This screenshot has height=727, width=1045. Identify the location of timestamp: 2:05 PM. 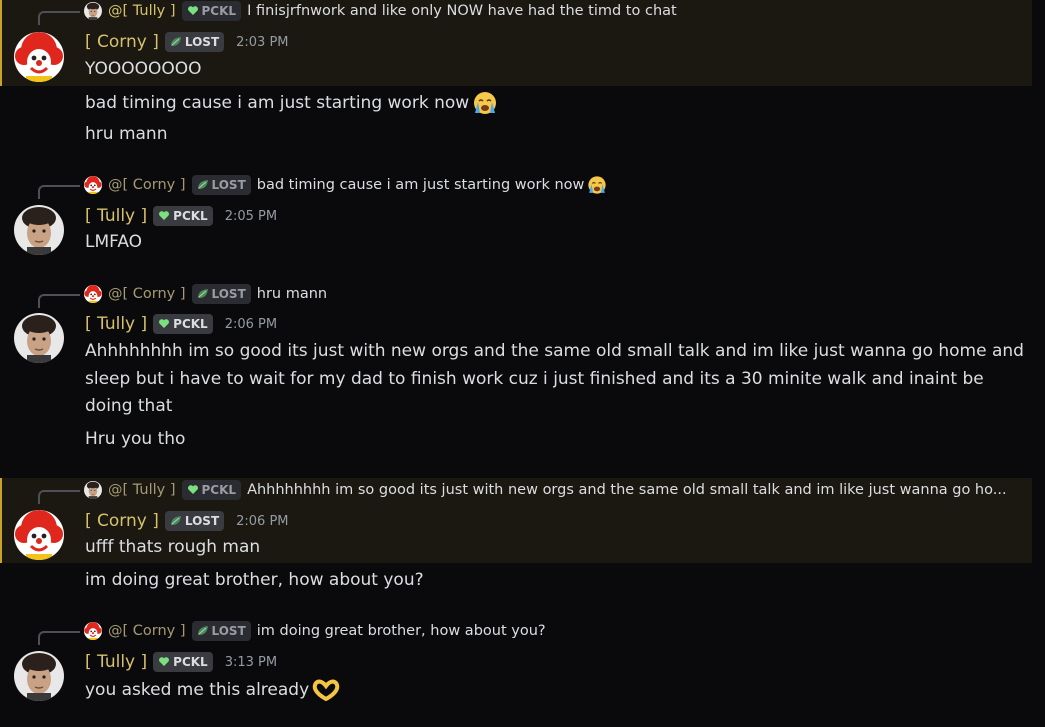
(251, 216).